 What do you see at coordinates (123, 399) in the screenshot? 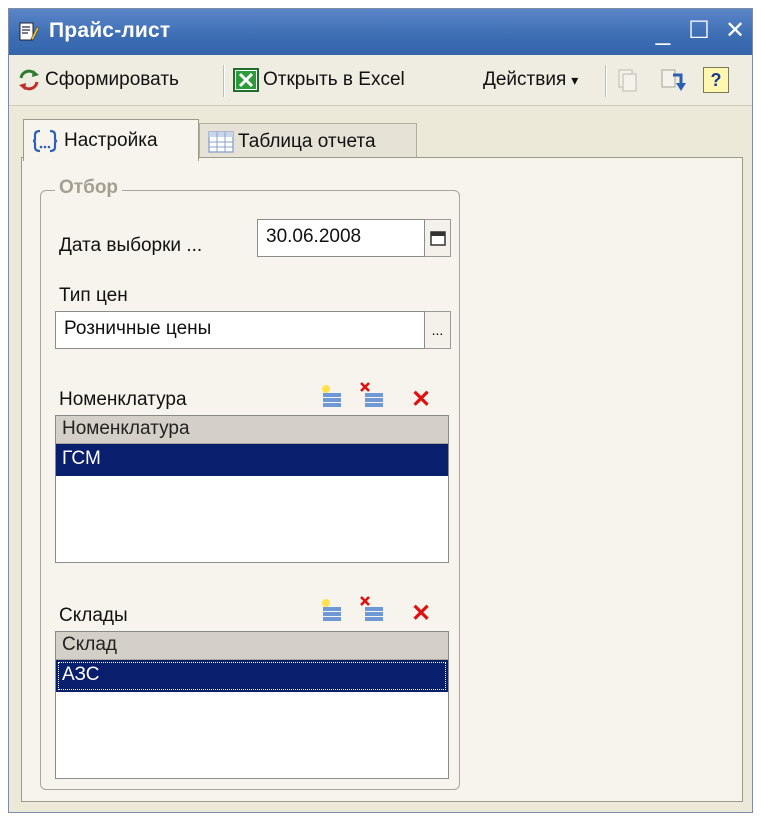
I see `nomenclature-label: Номенклатура` at bounding box center [123, 399].